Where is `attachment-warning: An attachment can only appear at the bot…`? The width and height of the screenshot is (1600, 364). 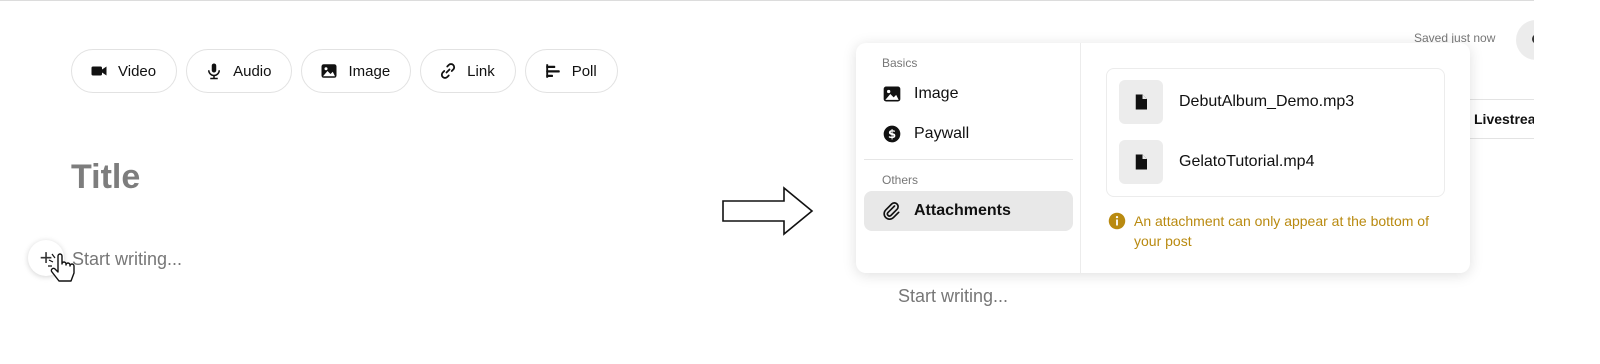 attachment-warning: An attachment can only appear at the bot… is located at coordinates (1281, 231).